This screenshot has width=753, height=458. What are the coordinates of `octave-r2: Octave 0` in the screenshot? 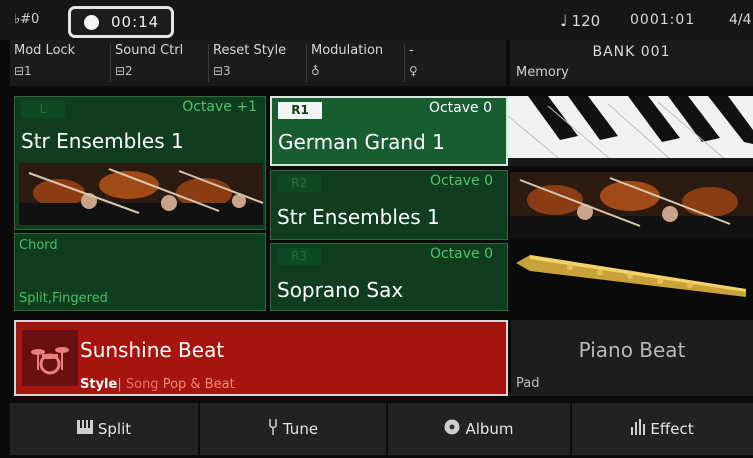 It's located at (461, 181).